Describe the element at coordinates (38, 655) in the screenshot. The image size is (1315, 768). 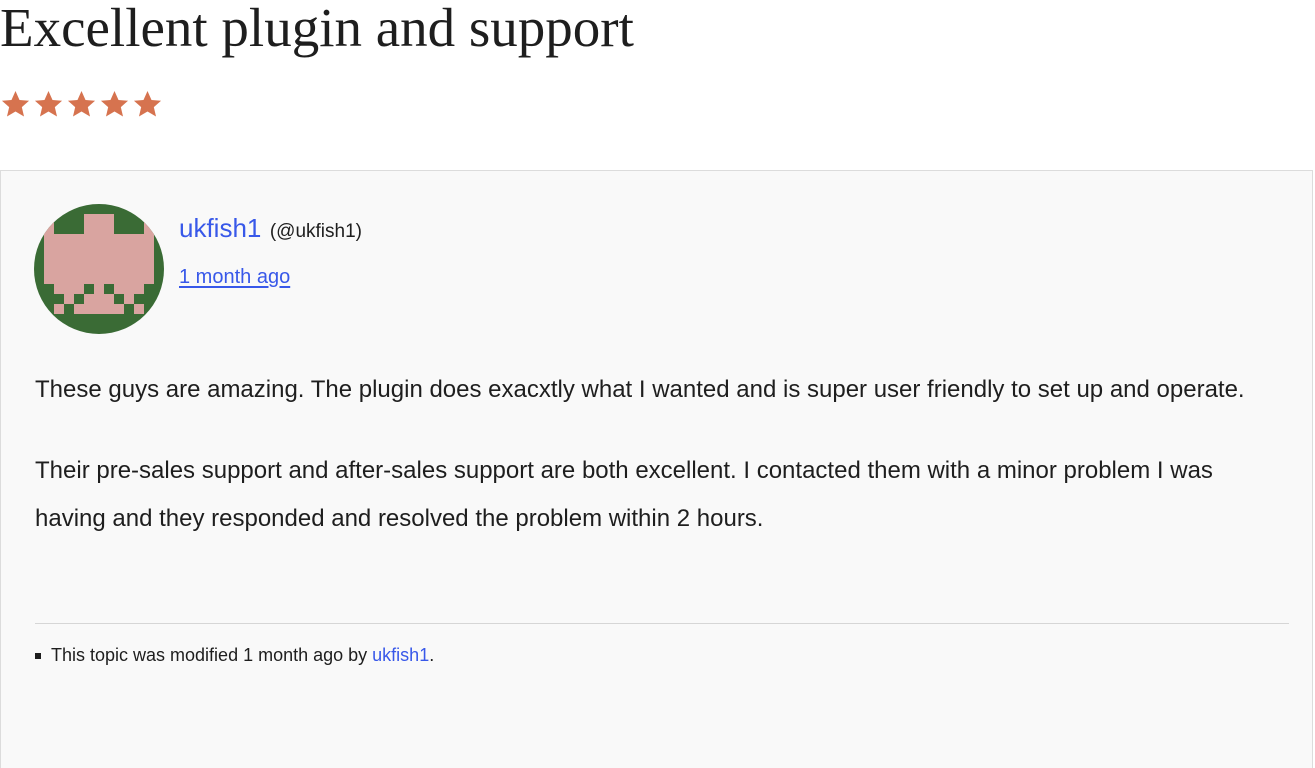
I see `bullet-icon` at that location.